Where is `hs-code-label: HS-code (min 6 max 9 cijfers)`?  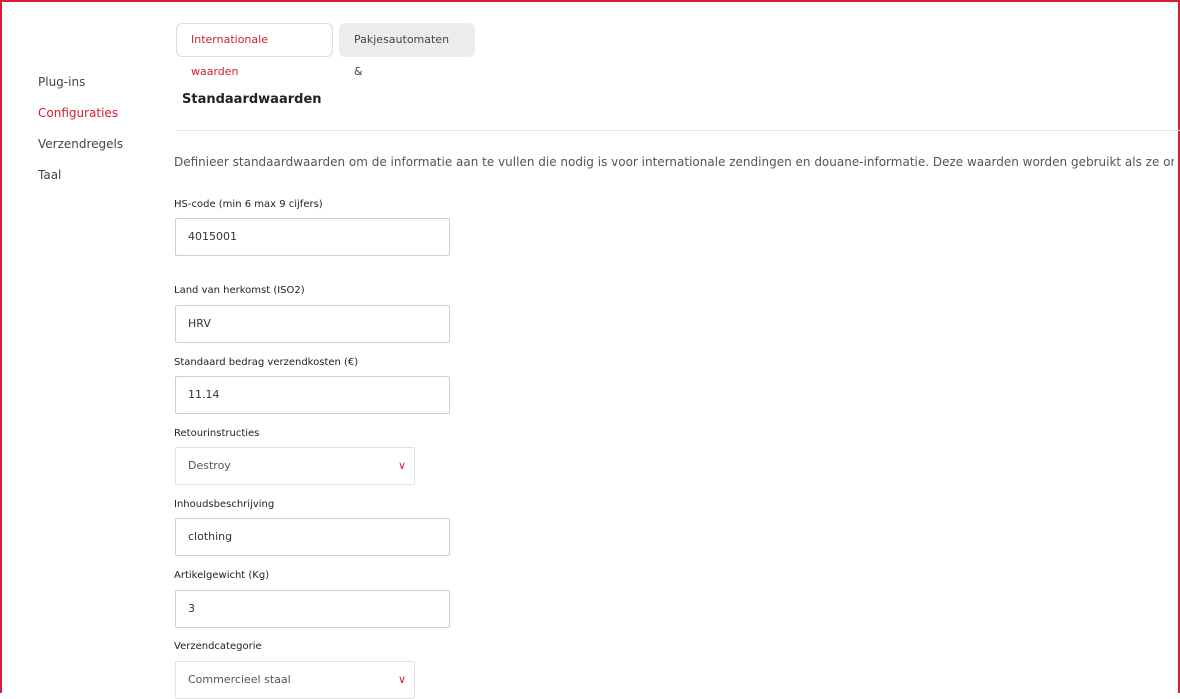 hs-code-label: HS-code (min 6 max 9 cijfers) is located at coordinates (248, 204).